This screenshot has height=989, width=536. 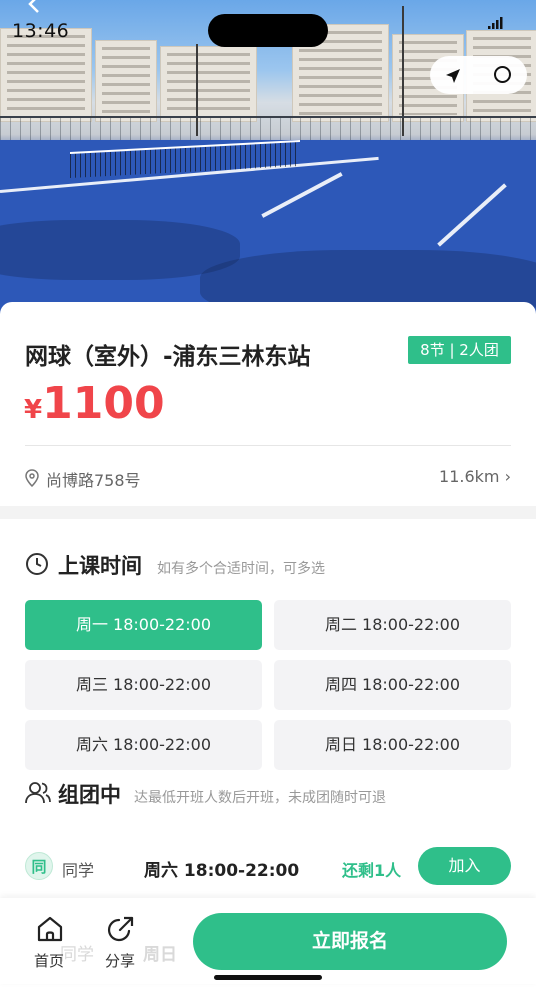 I want to click on schedule-hint: 如有多个合适时间，可多选, so click(x=241, y=569).